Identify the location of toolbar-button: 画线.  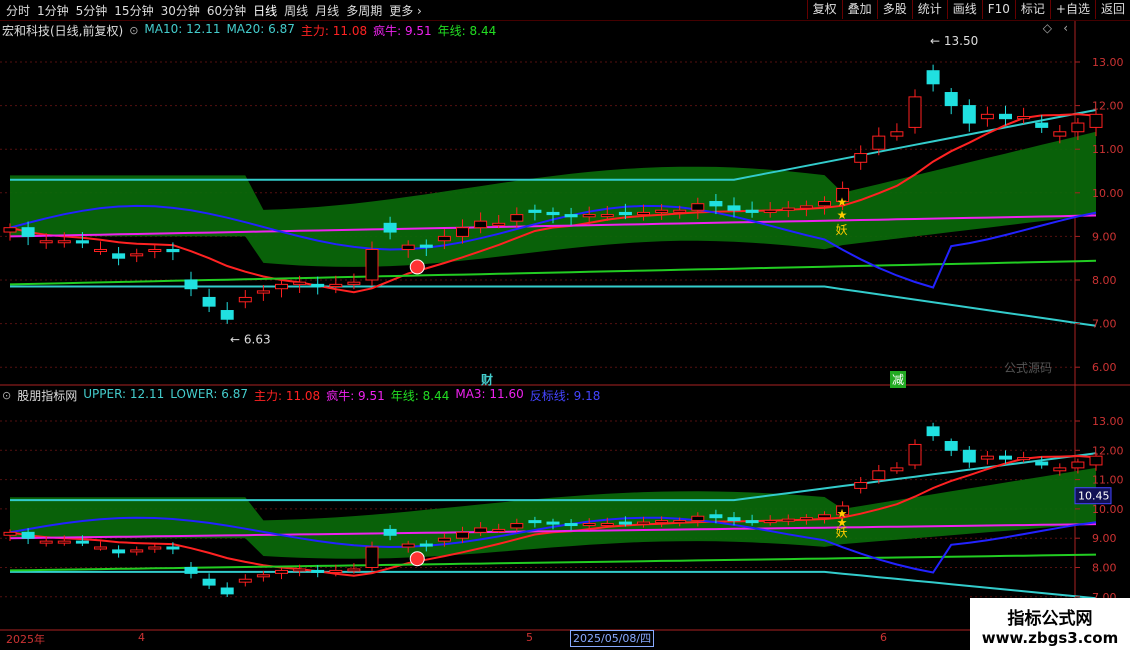
(964, 9).